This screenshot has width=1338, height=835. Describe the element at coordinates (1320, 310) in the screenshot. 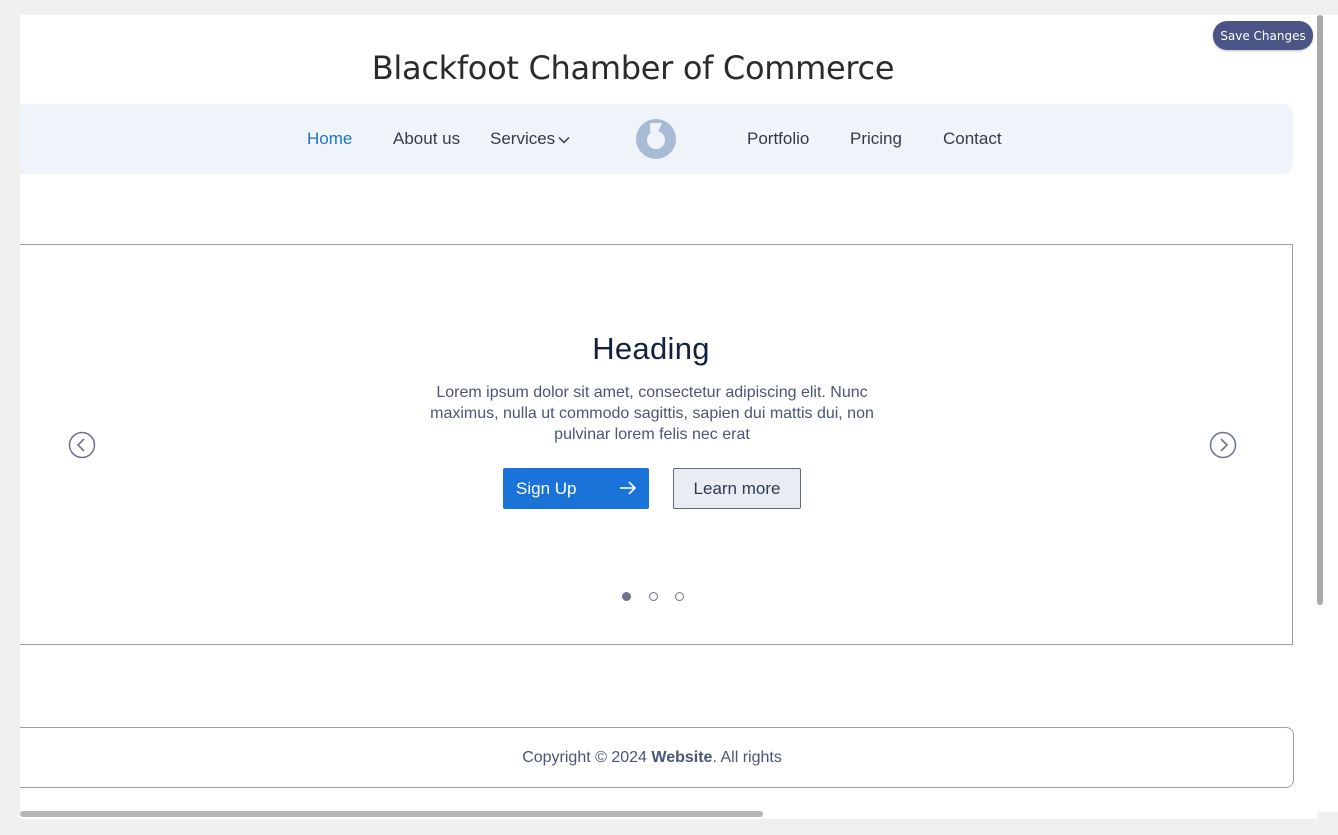

I see `vertical-scrollbar-thumb` at that location.